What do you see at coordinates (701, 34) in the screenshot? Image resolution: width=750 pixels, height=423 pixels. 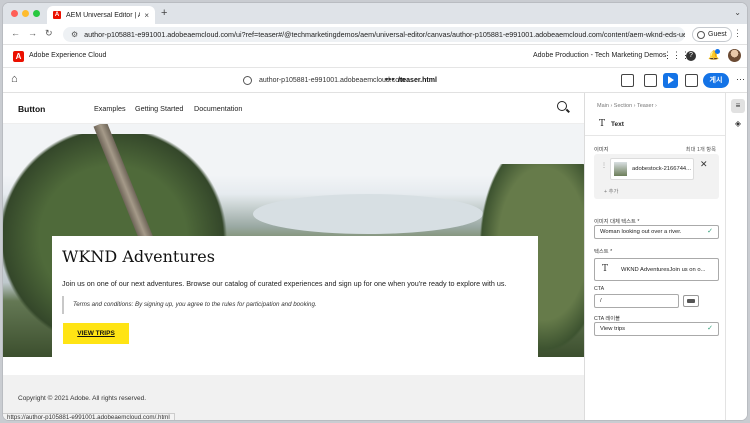 I see `person-icon` at bounding box center [701, 34].